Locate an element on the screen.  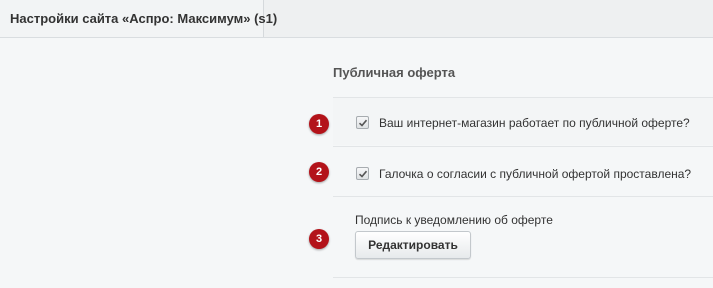
offer-caption-label: Подпись к уведомлению об оферте is located at coordinates (454, 220).